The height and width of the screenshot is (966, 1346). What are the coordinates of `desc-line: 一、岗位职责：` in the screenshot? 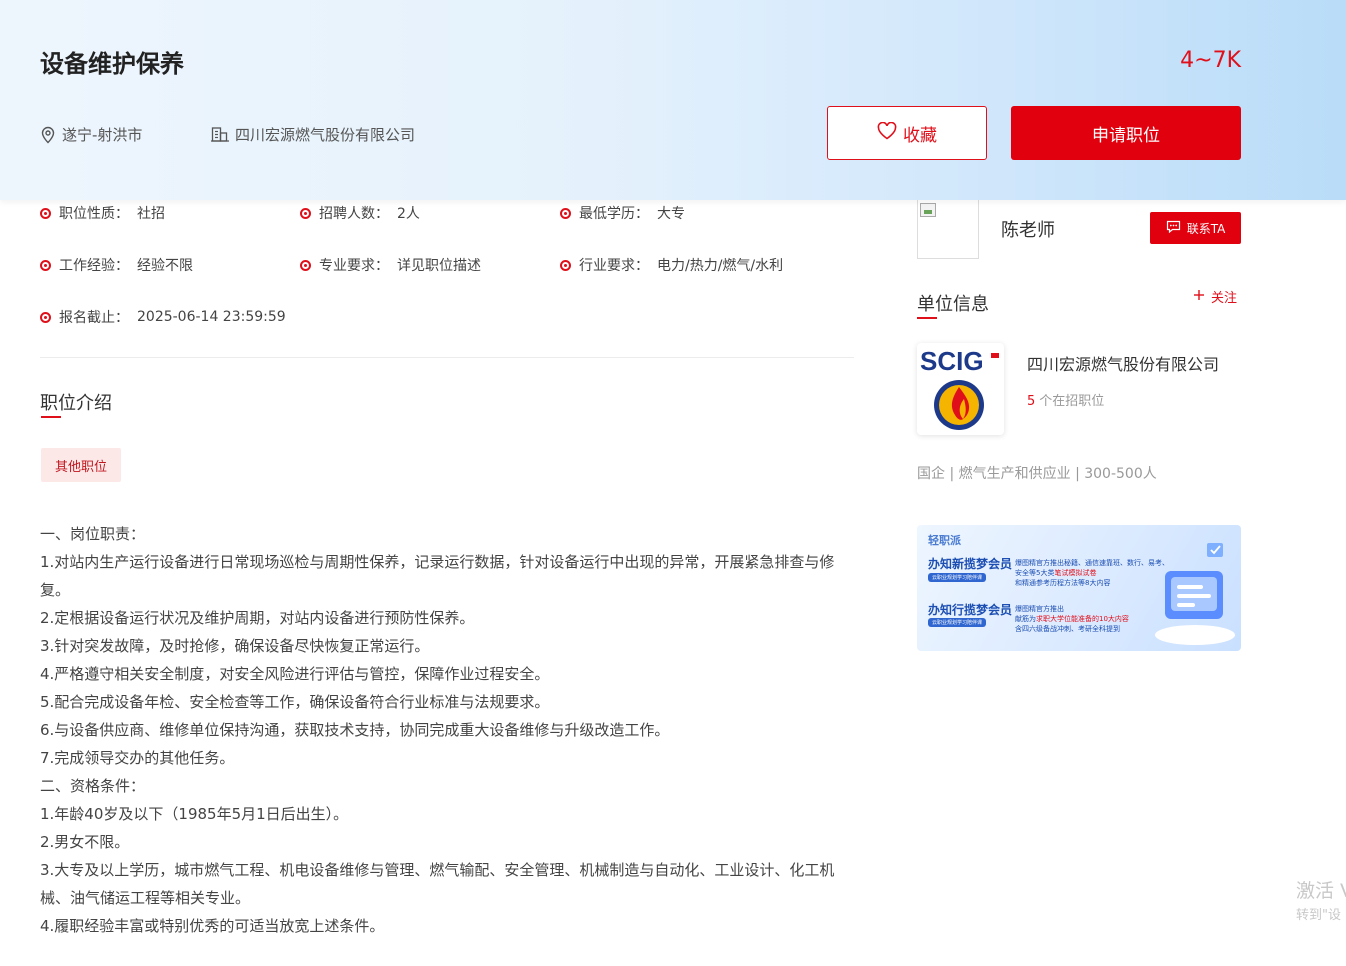 It's located at (93, 534).